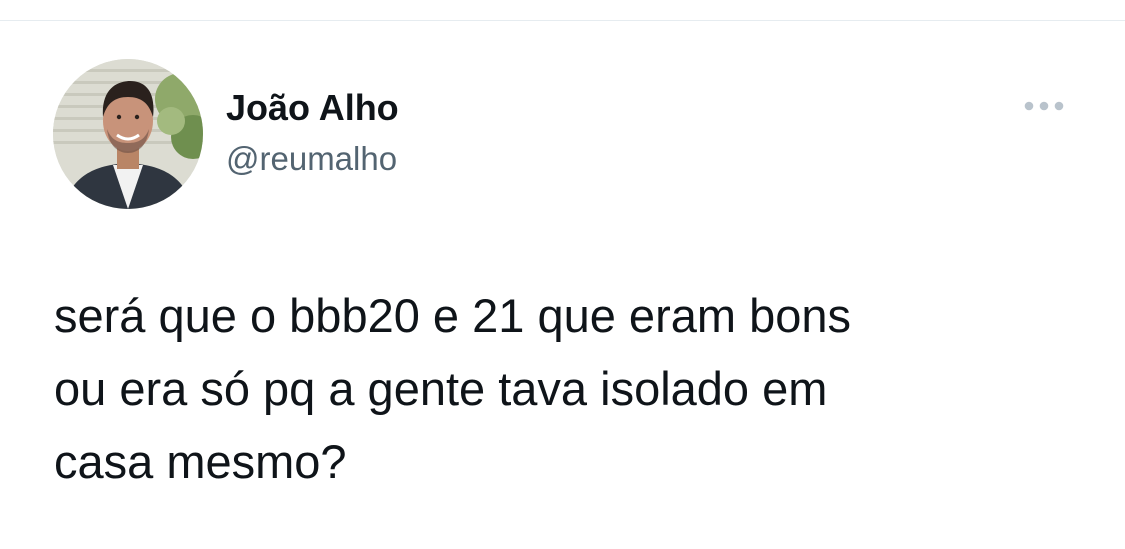 This screenshot has width=1125, height=549. I want to click on author-display-name: João Alho, so click(312, 108).